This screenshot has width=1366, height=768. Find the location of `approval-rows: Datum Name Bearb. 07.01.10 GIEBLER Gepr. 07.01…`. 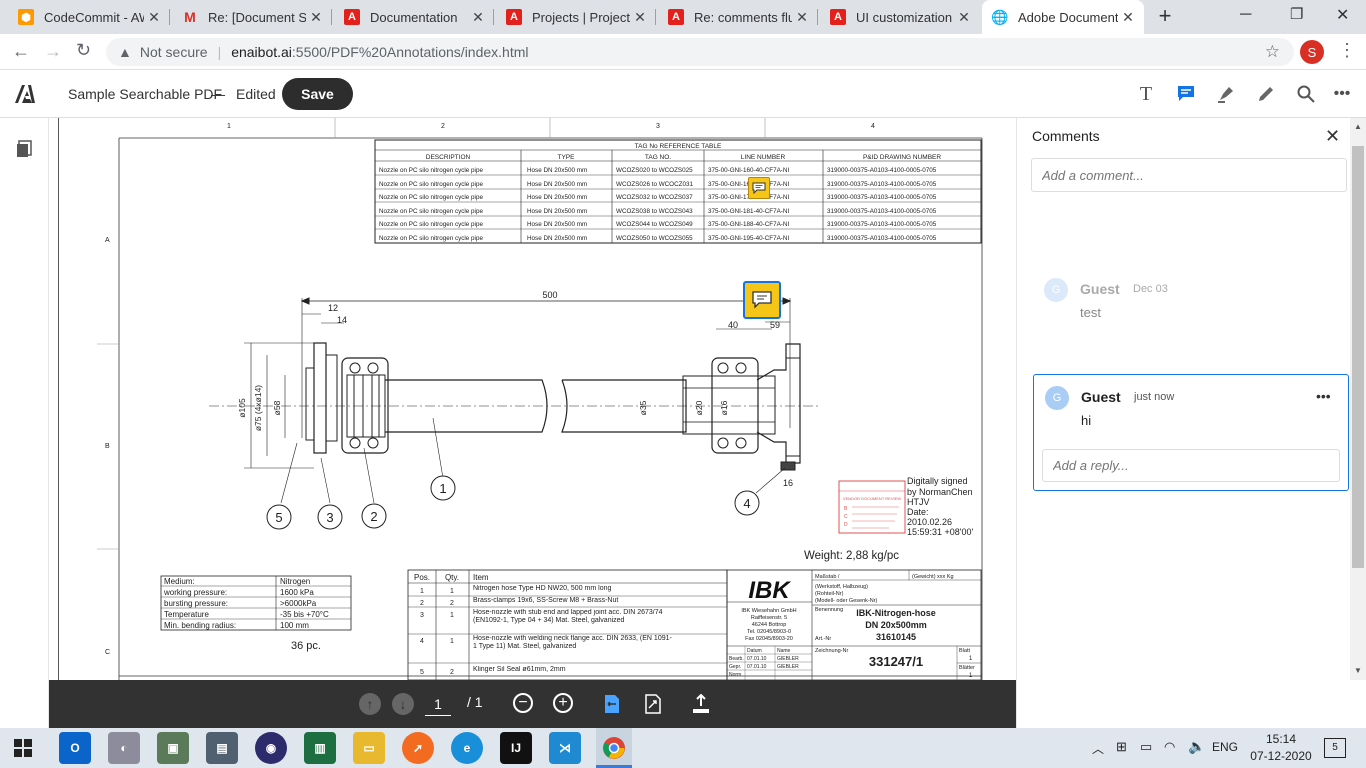

approval-rows: Datum Name Bearb. 07.01.10 GIEBLER Gepr. 07.01… is located at coordinates (764, 663).